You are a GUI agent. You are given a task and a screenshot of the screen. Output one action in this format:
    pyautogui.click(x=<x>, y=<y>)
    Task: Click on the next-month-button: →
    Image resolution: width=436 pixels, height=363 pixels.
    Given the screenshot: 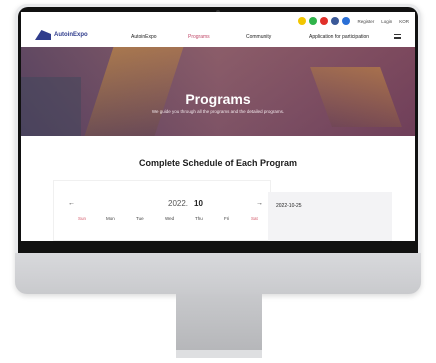 What is the action you would take?
    pyautogui.click(x=259, y=203)
    